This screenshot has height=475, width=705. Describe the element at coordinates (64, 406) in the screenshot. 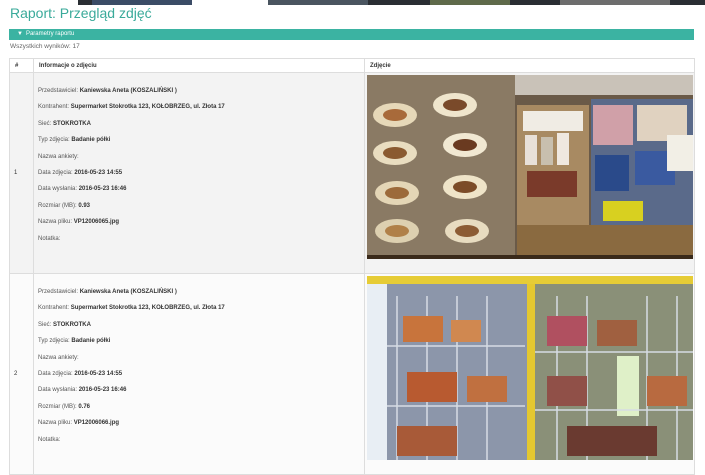

I see `field-size: Rozmiar (MB): 0.76` at that location.